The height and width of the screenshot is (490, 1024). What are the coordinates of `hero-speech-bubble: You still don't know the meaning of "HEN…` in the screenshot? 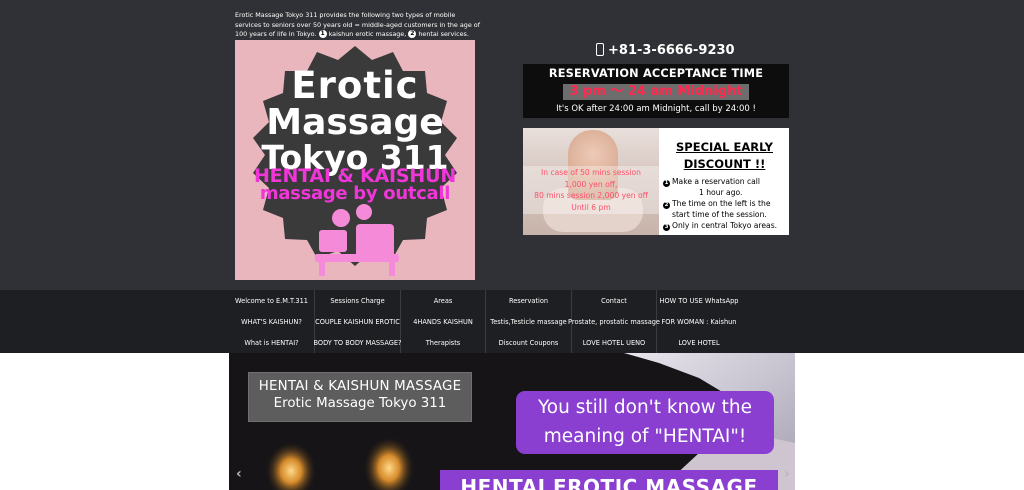 It's located at (645, 422).